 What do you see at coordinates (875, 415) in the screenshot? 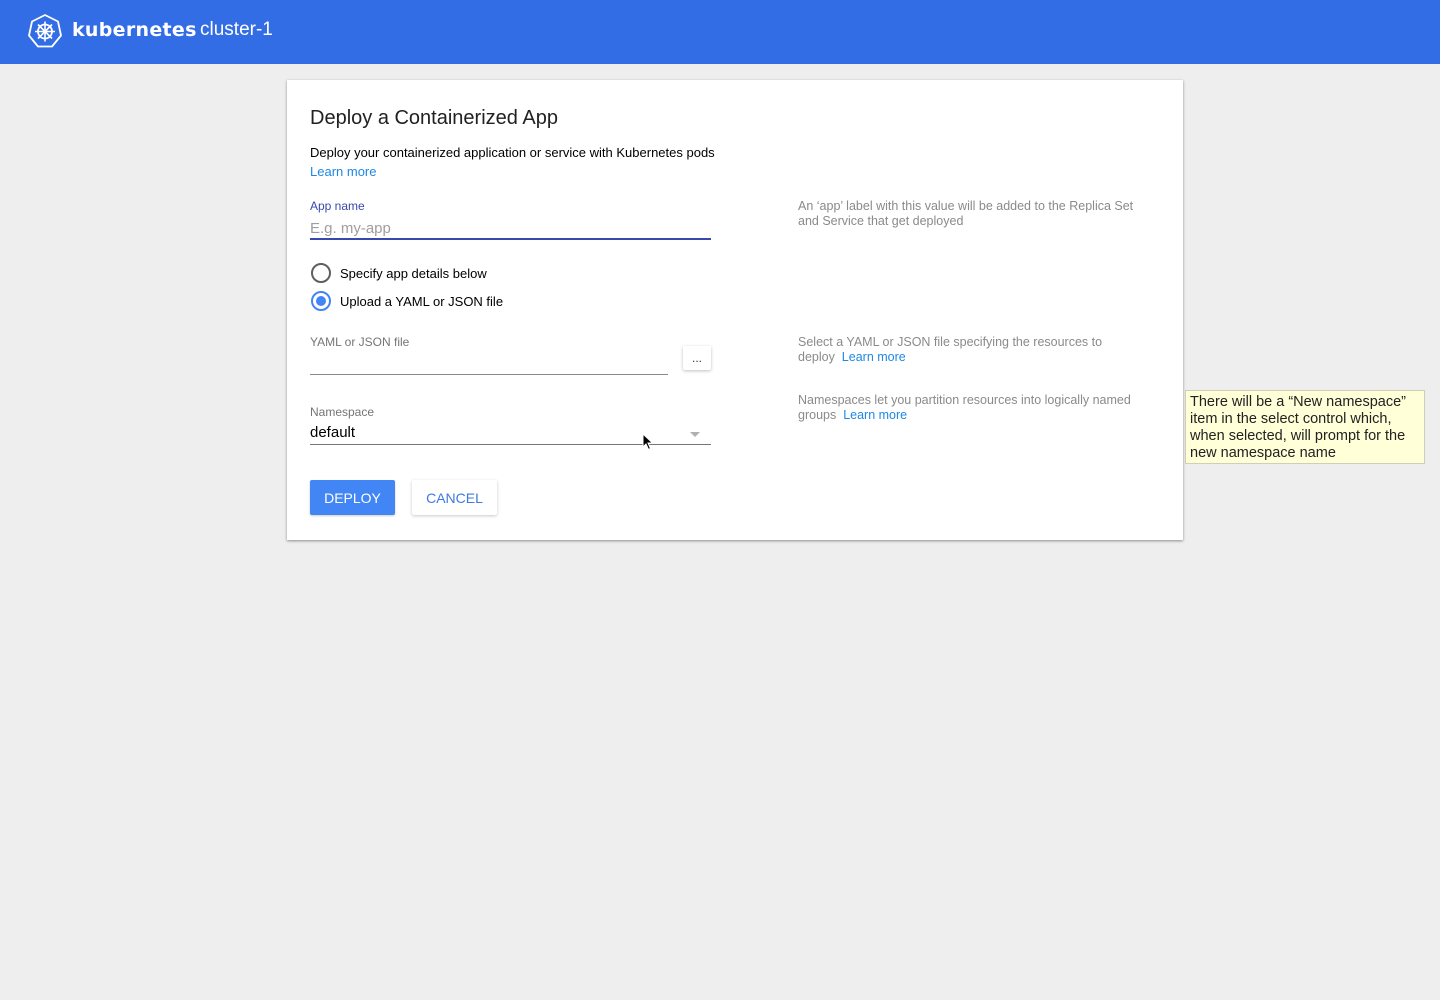
I see `namespace-learn-more-link: Learn more` at bounding box center [875, 415].